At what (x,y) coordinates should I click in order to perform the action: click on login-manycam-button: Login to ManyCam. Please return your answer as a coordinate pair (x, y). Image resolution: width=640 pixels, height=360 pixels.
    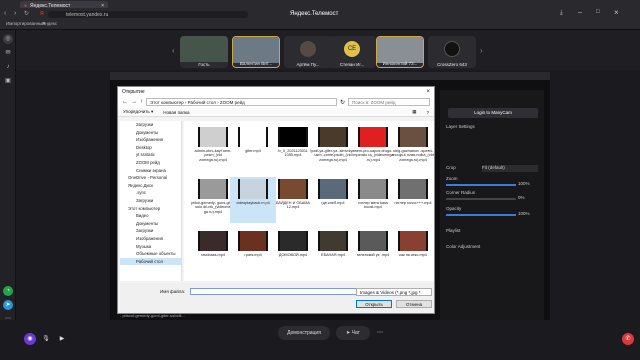
    Looking at the image, I should click on (493, 113).